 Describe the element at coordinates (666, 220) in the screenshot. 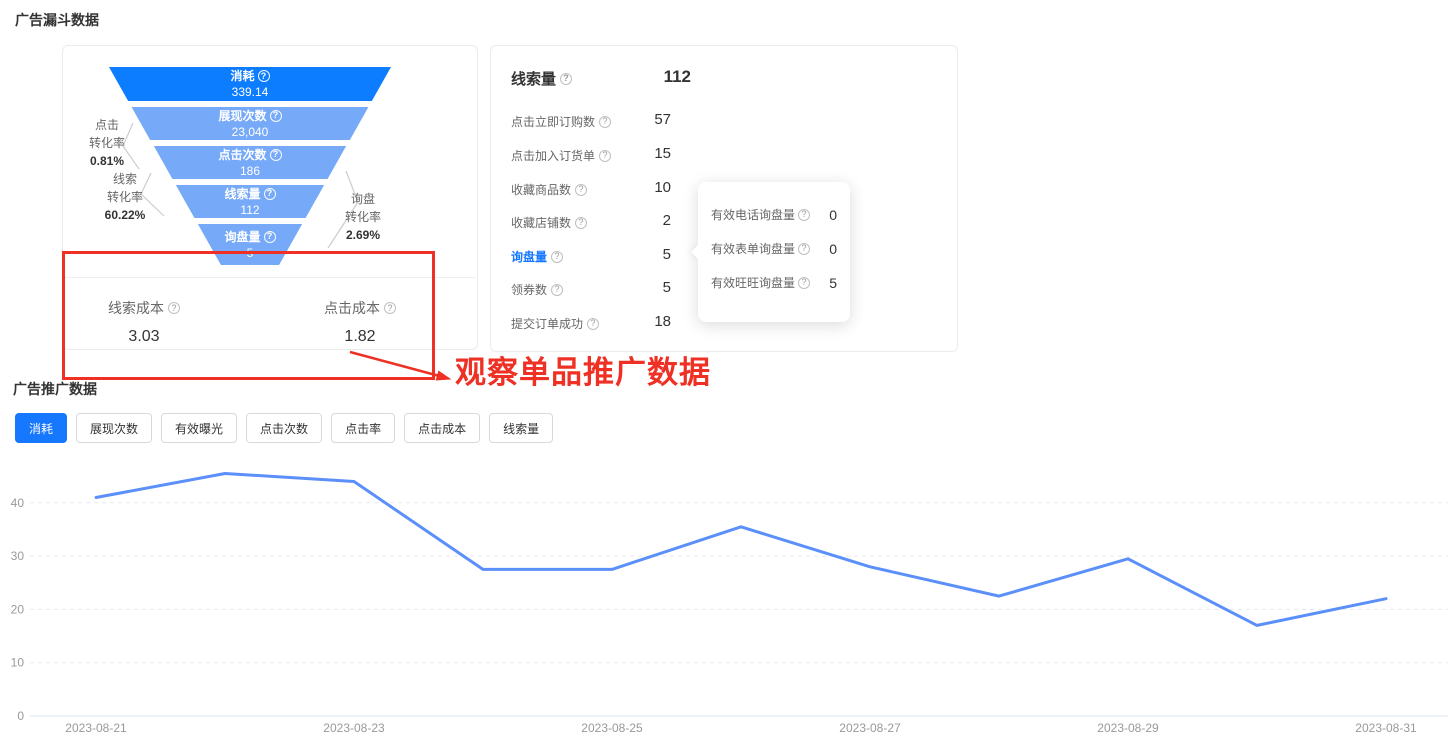

I see `metric-row-value: 2` at that location.